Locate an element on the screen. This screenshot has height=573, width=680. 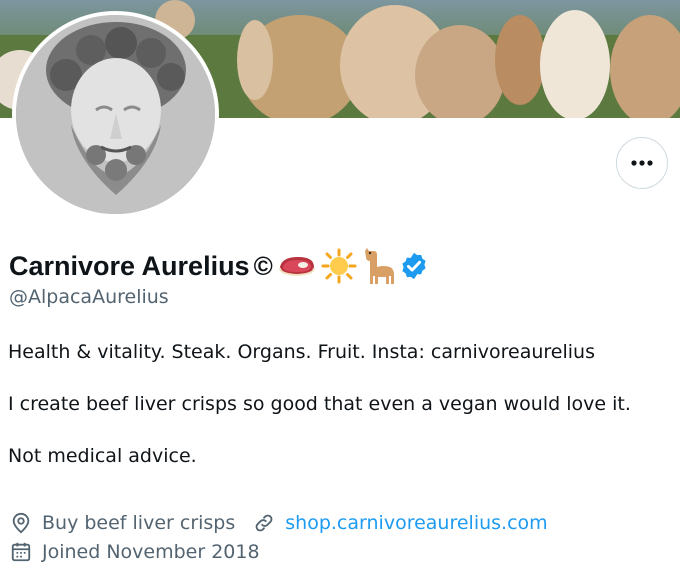
copyright-symbol: © is located at coordinates (263, 265).